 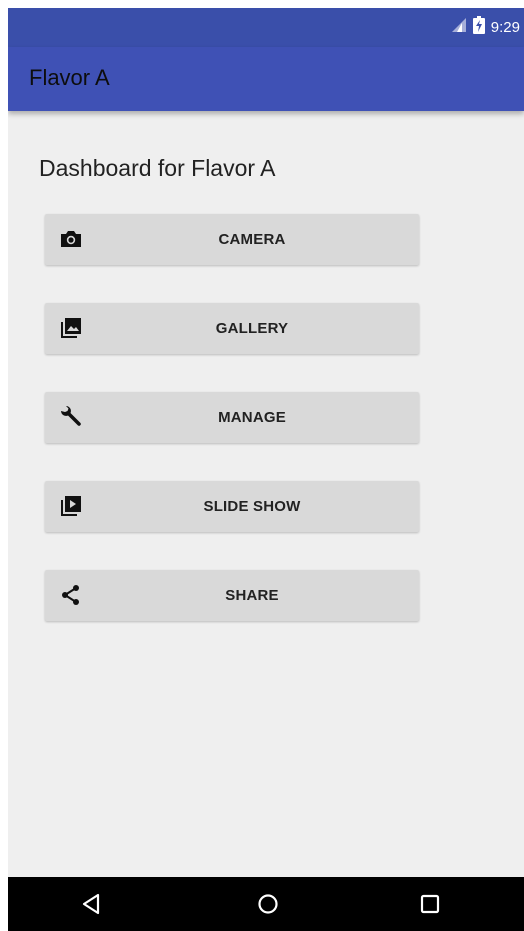 What do you see at coordinates (485, 27) in the screenshot?
I see `status-icons: 9:29` at bounding box center [485, 27].